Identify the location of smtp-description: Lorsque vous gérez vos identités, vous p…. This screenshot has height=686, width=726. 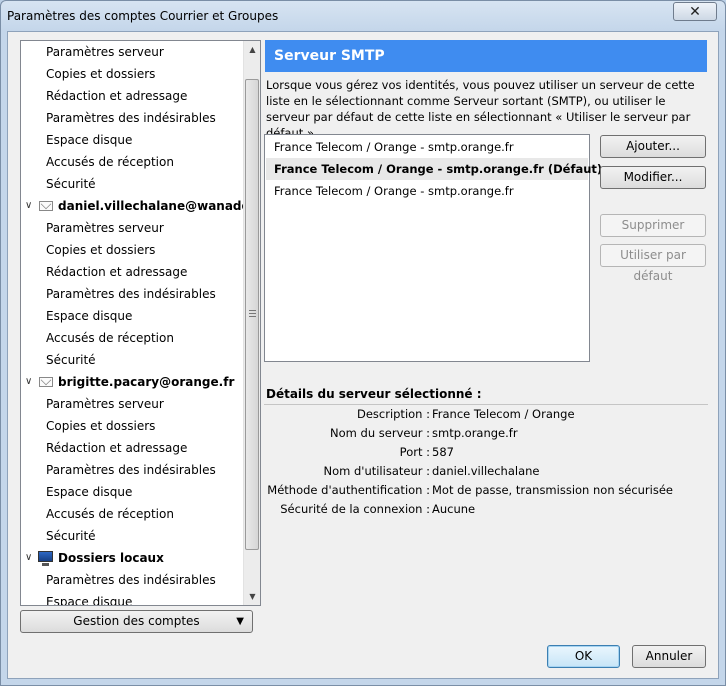
(480, 109).